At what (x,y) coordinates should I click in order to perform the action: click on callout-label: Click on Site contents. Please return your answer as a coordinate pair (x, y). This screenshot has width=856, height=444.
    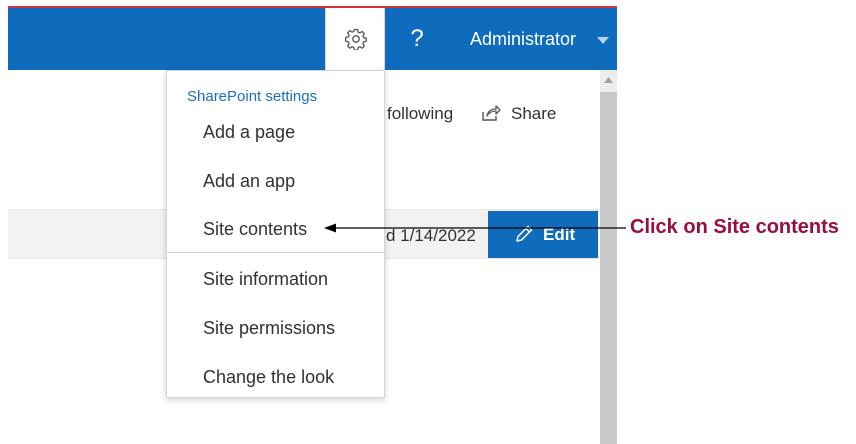
    Looking at the image, I should click on (734, 227).